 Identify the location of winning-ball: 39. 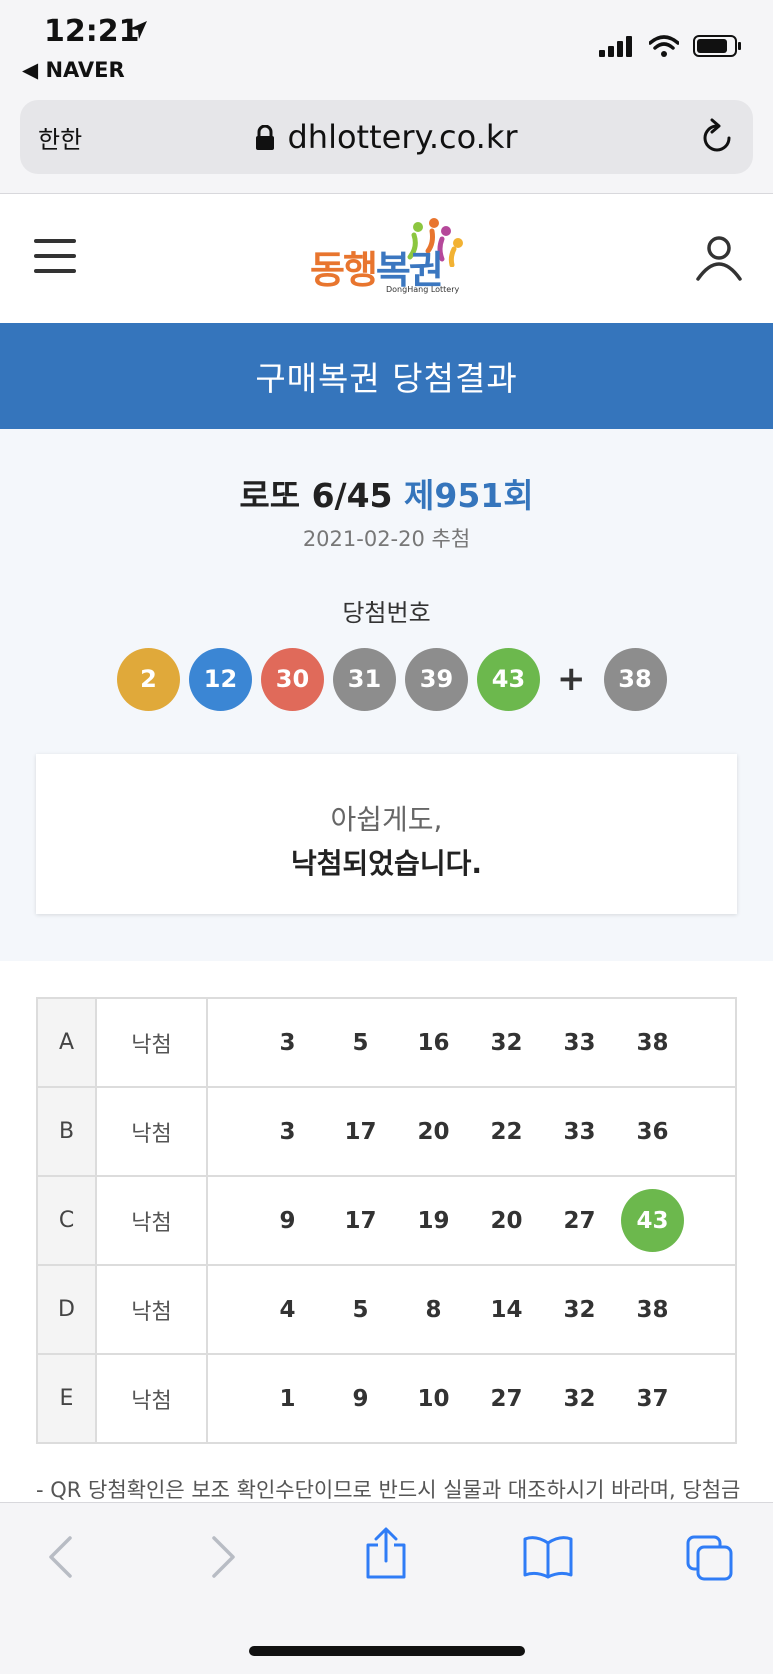
(436, 679).